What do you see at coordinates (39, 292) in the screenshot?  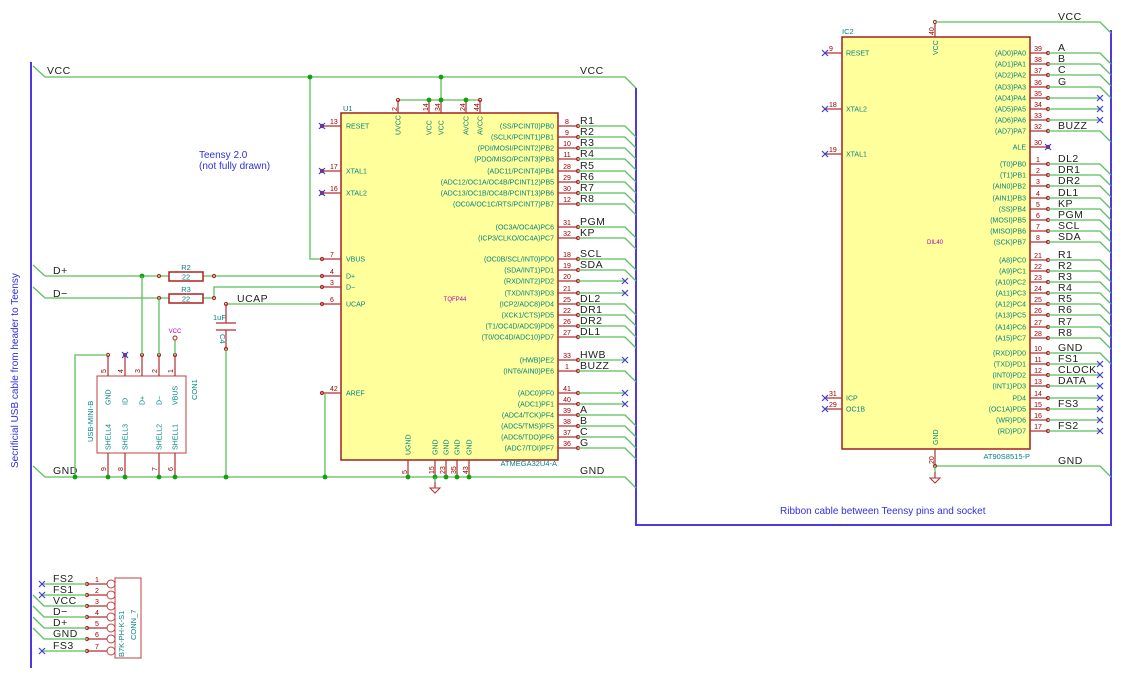 I see `bus-entry` at bounding box center [39, 292].